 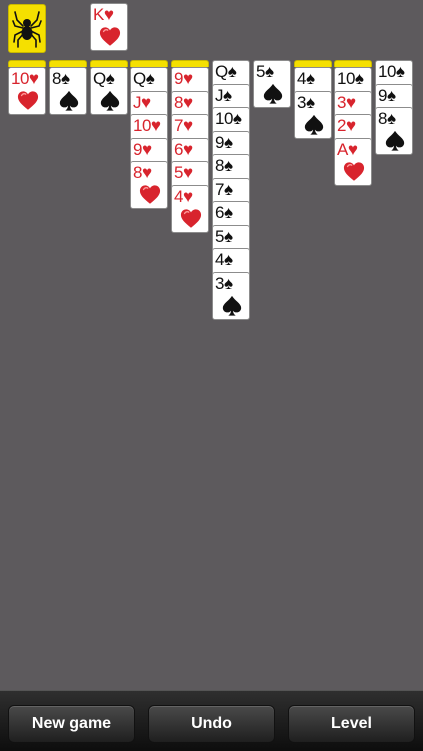 I want to click on playing-card: K♥, so click(x=109, y=27).